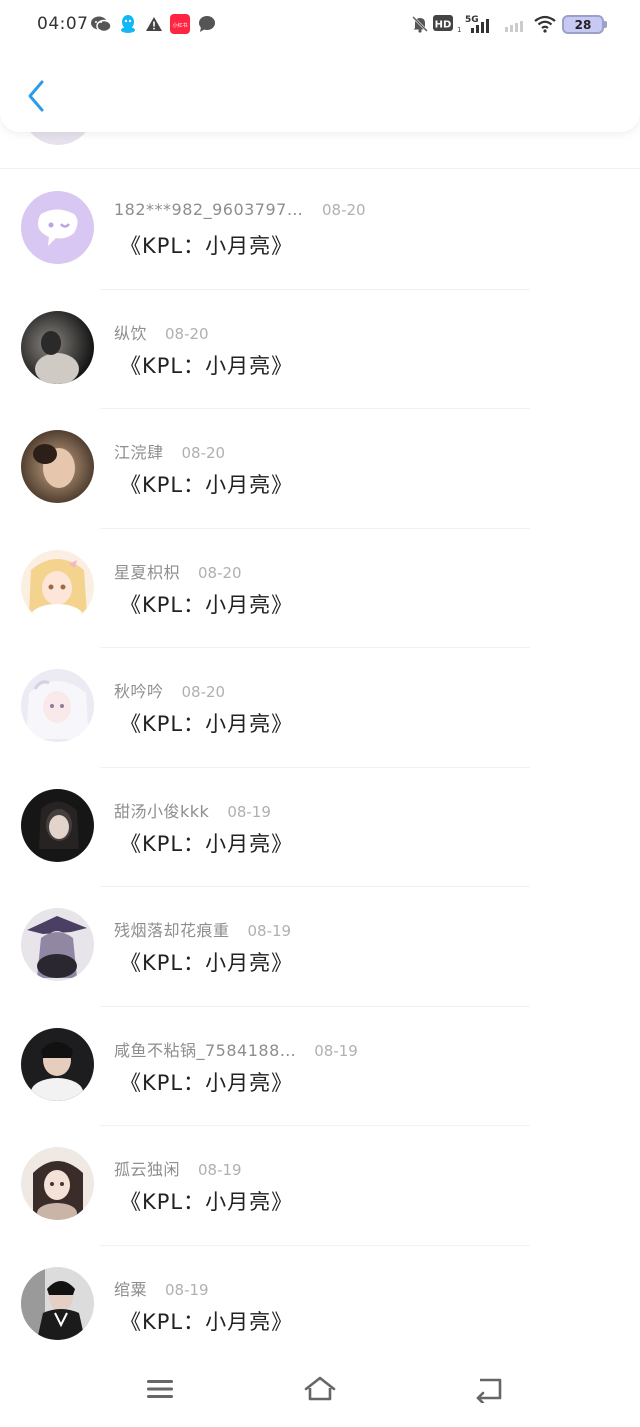 The image size is (640, 1427). What do you see at coordinates (209, 209) in the screenshot?
I see `sender-name: 182***982_9603797830` at bounding box center [209, 209].